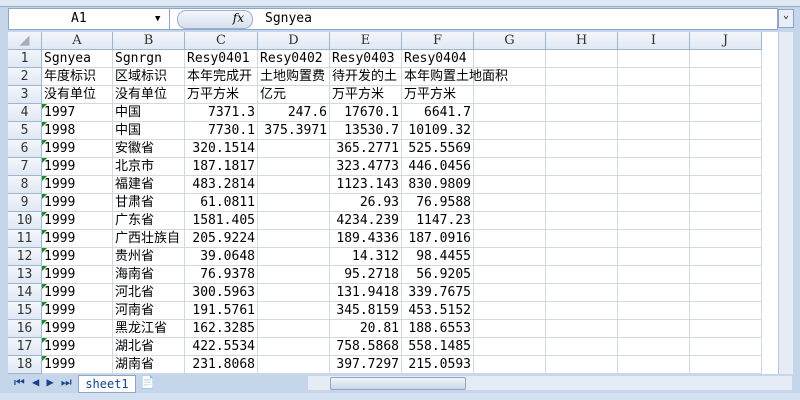  I want to click on cell-A17: 1999, so click(77, 347).